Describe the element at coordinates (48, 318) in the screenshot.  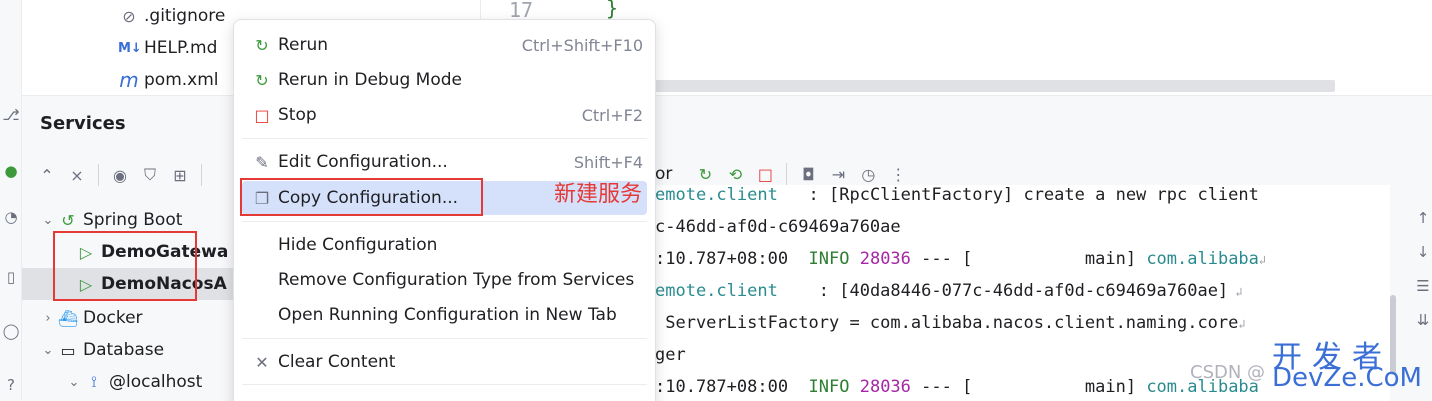
I see `chevron-right-icon: ›` at that location.